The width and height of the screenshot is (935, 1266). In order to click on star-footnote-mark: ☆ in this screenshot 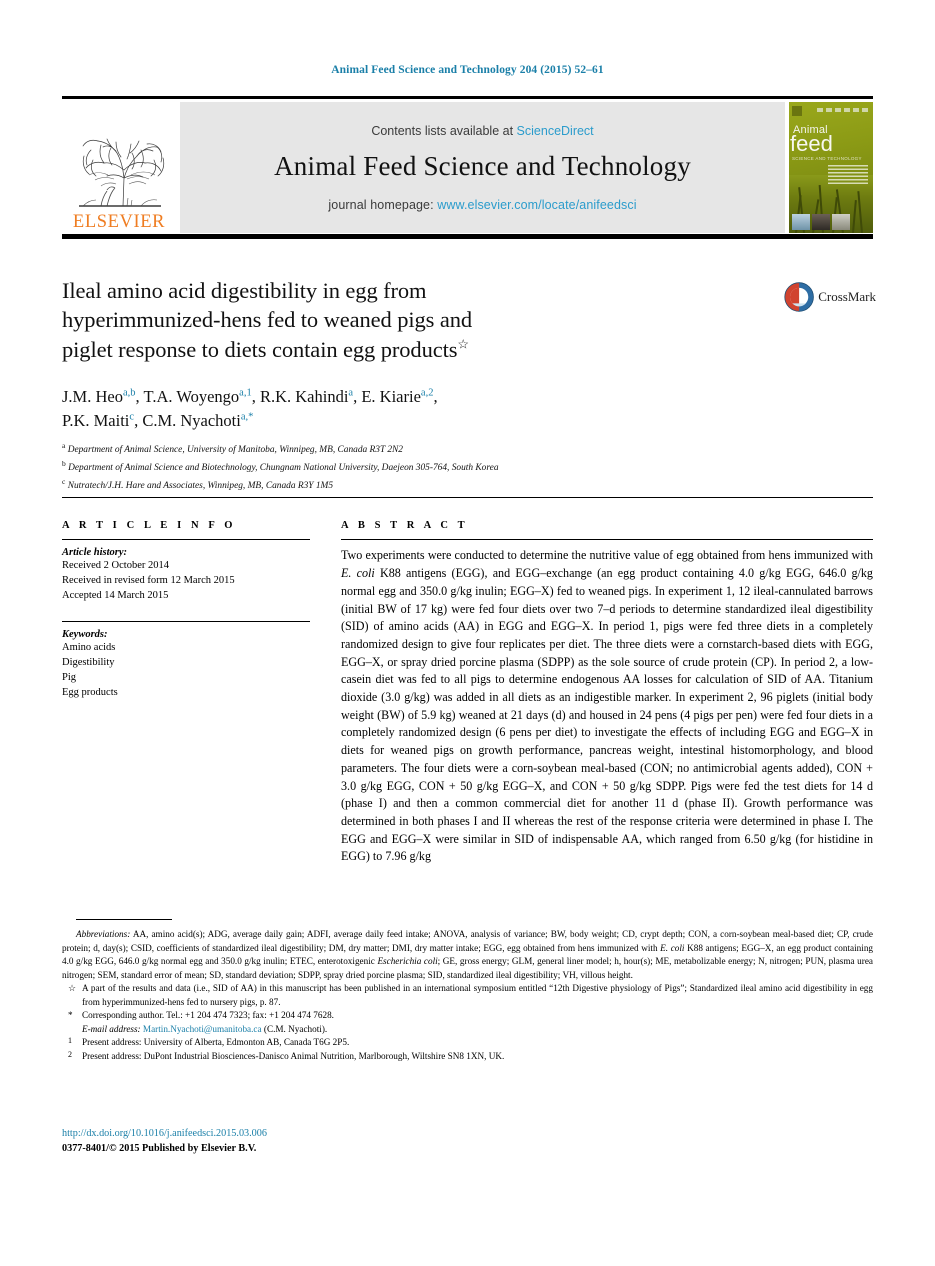, I will do `click(72, 988)`.